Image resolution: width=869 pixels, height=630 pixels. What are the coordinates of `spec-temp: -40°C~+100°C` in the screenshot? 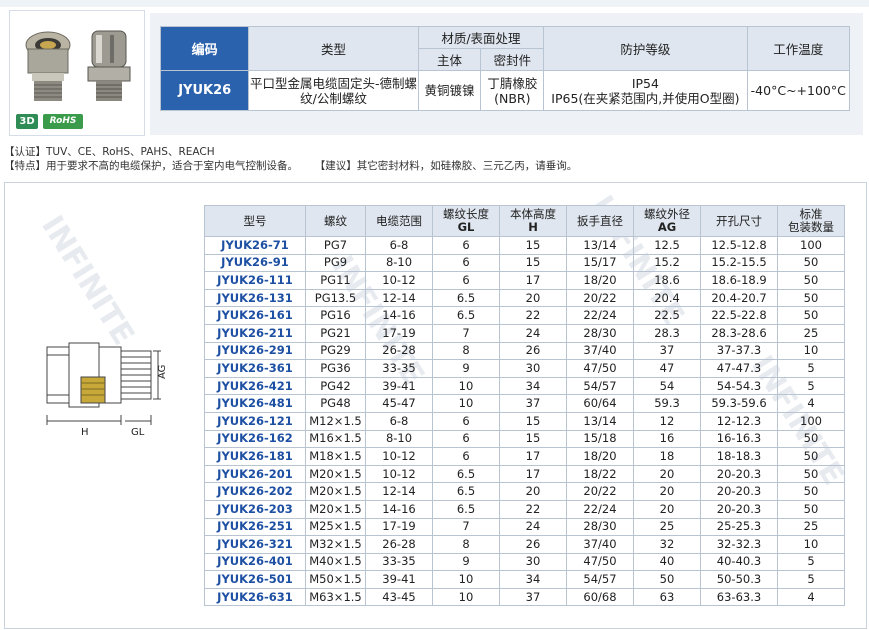 It's located at (798, 90).